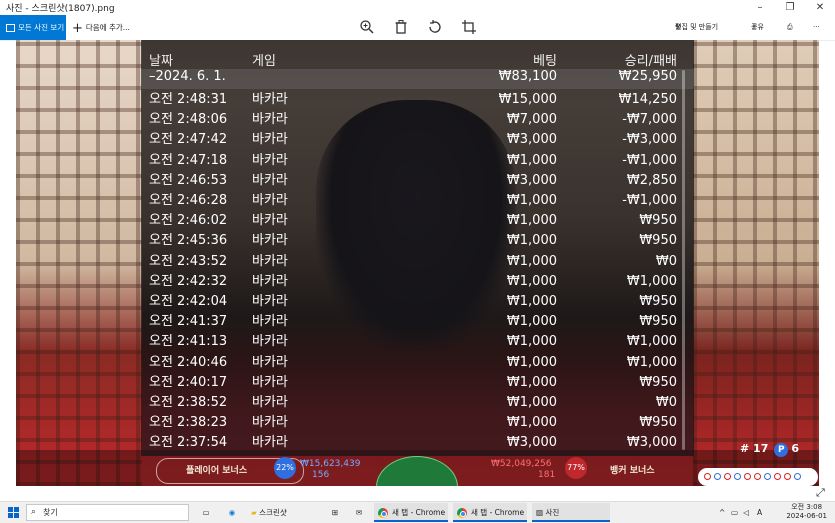 The height and width of the screenshot is (523, 835). Describe the element at coordinates (79, 263) in the screenshot. I see `decor-panel-left` at that location.